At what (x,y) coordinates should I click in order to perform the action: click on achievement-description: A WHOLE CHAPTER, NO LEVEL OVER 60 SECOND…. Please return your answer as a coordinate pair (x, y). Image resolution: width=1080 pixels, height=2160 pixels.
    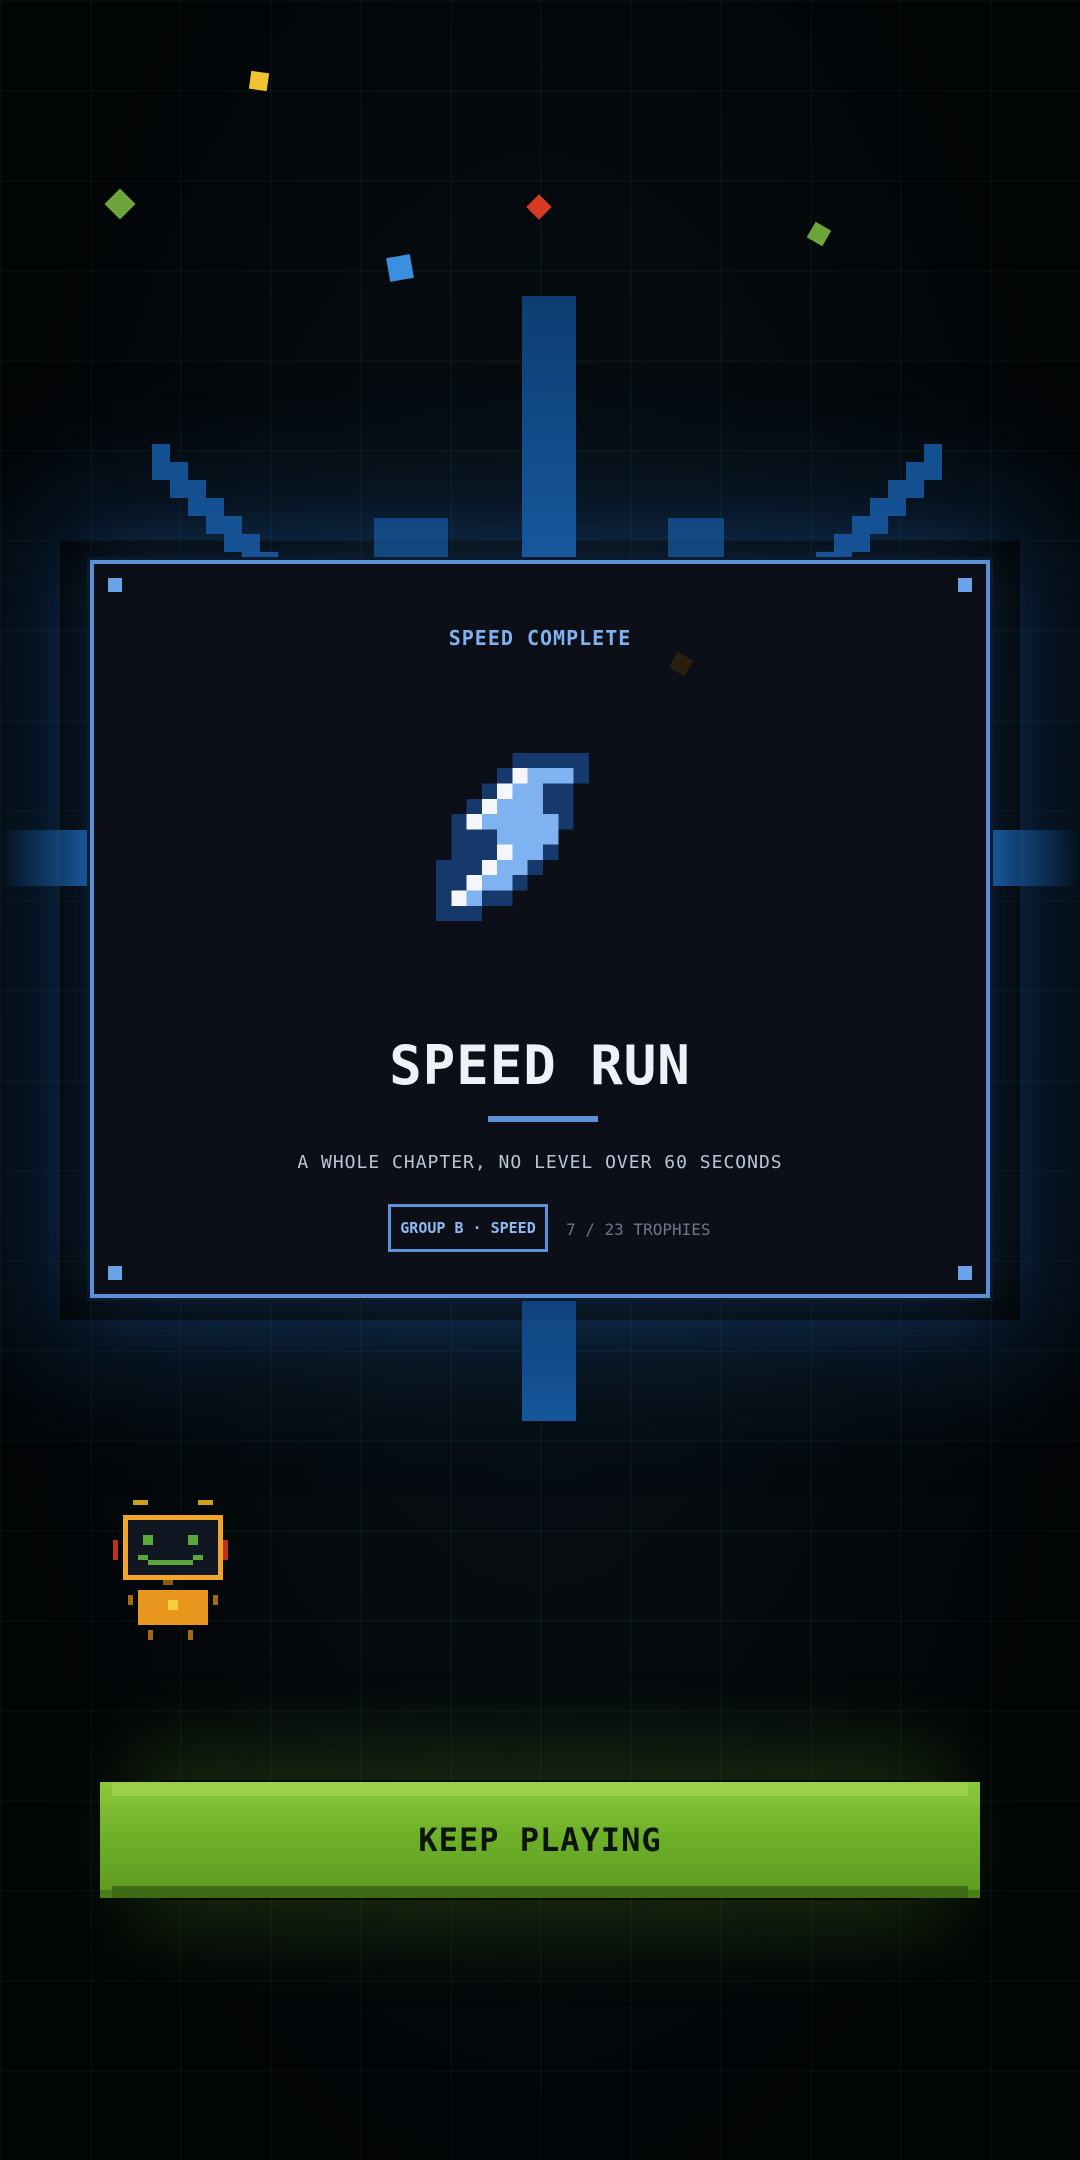
    Looking at the image, I should click on (540, 1162).